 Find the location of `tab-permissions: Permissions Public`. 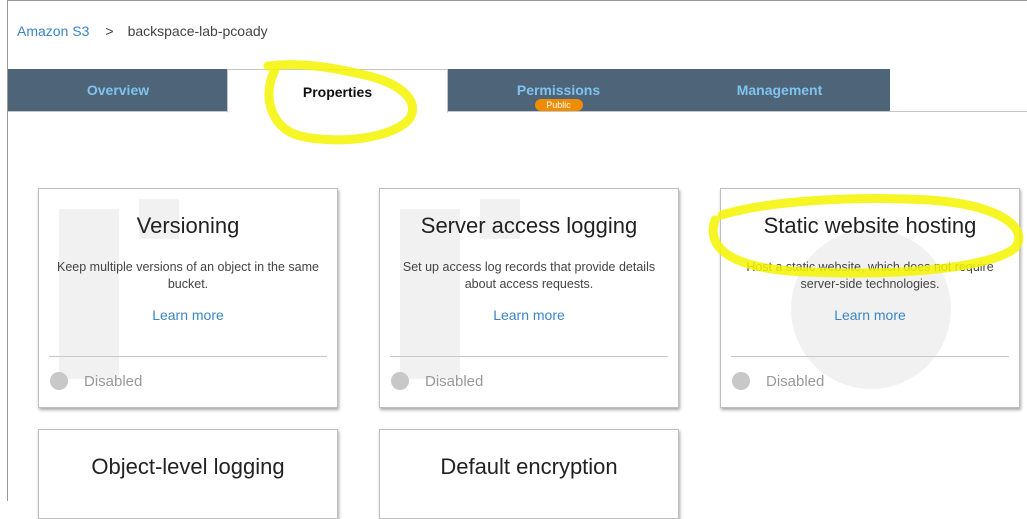

tab-permissions: Permissions Public is located at coordinates (558, 90).